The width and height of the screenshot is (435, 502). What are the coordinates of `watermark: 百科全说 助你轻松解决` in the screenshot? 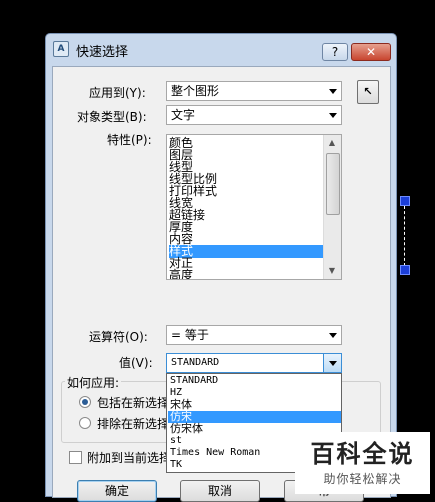 It's located at (362, 463).